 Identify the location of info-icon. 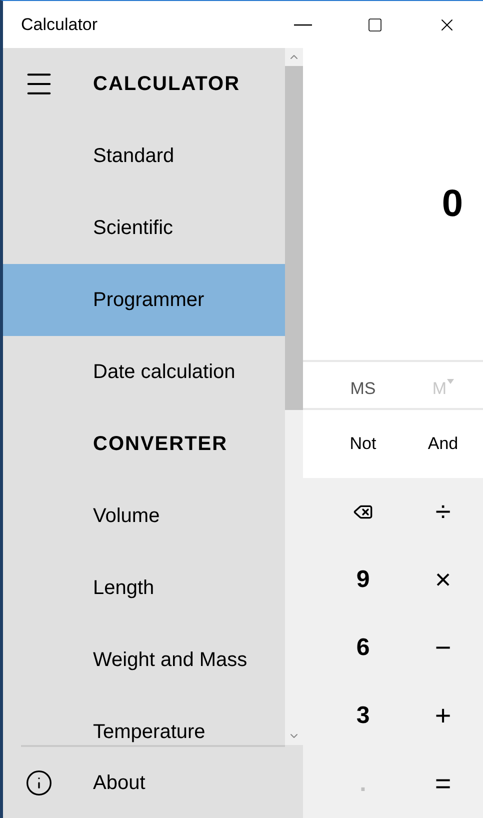
(39, 782).